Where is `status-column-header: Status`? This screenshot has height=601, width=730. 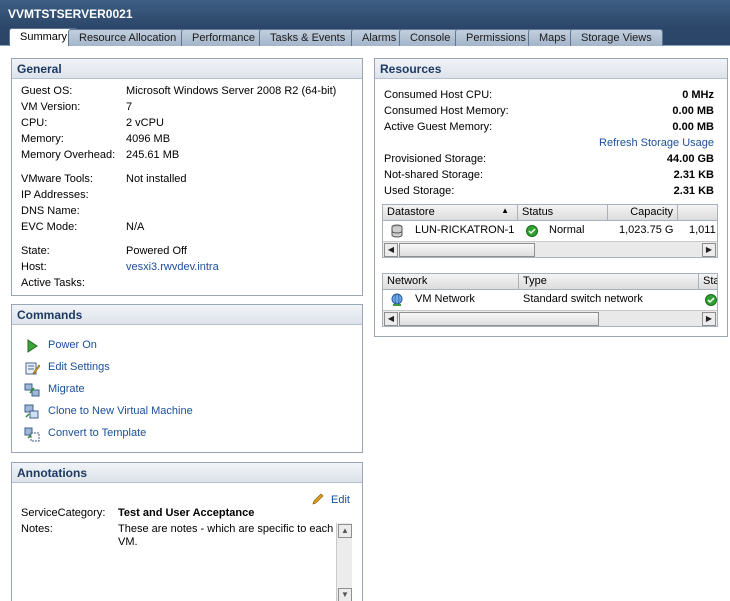 status-column-header: Status is located at coordinates (563, 213).